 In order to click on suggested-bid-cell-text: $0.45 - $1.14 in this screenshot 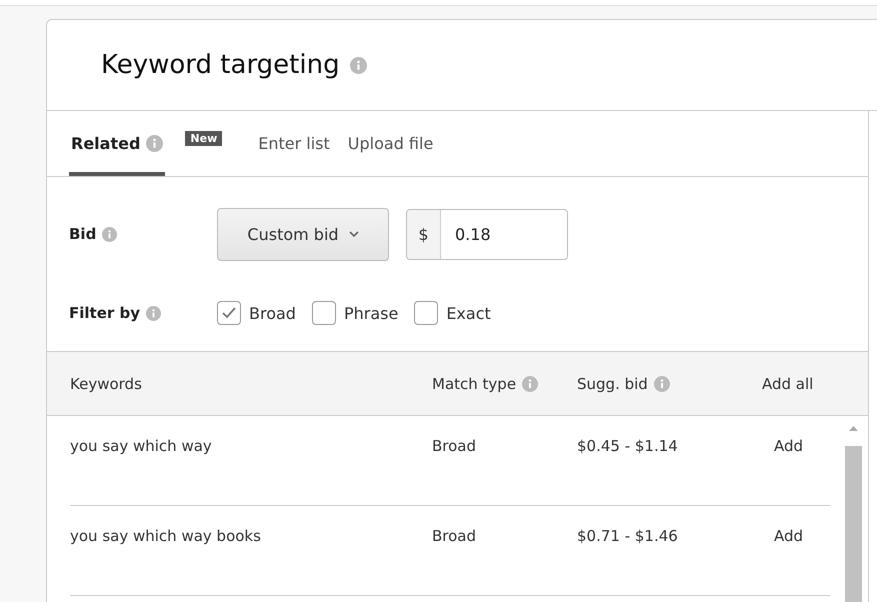, I will do `click(628, 446)`.